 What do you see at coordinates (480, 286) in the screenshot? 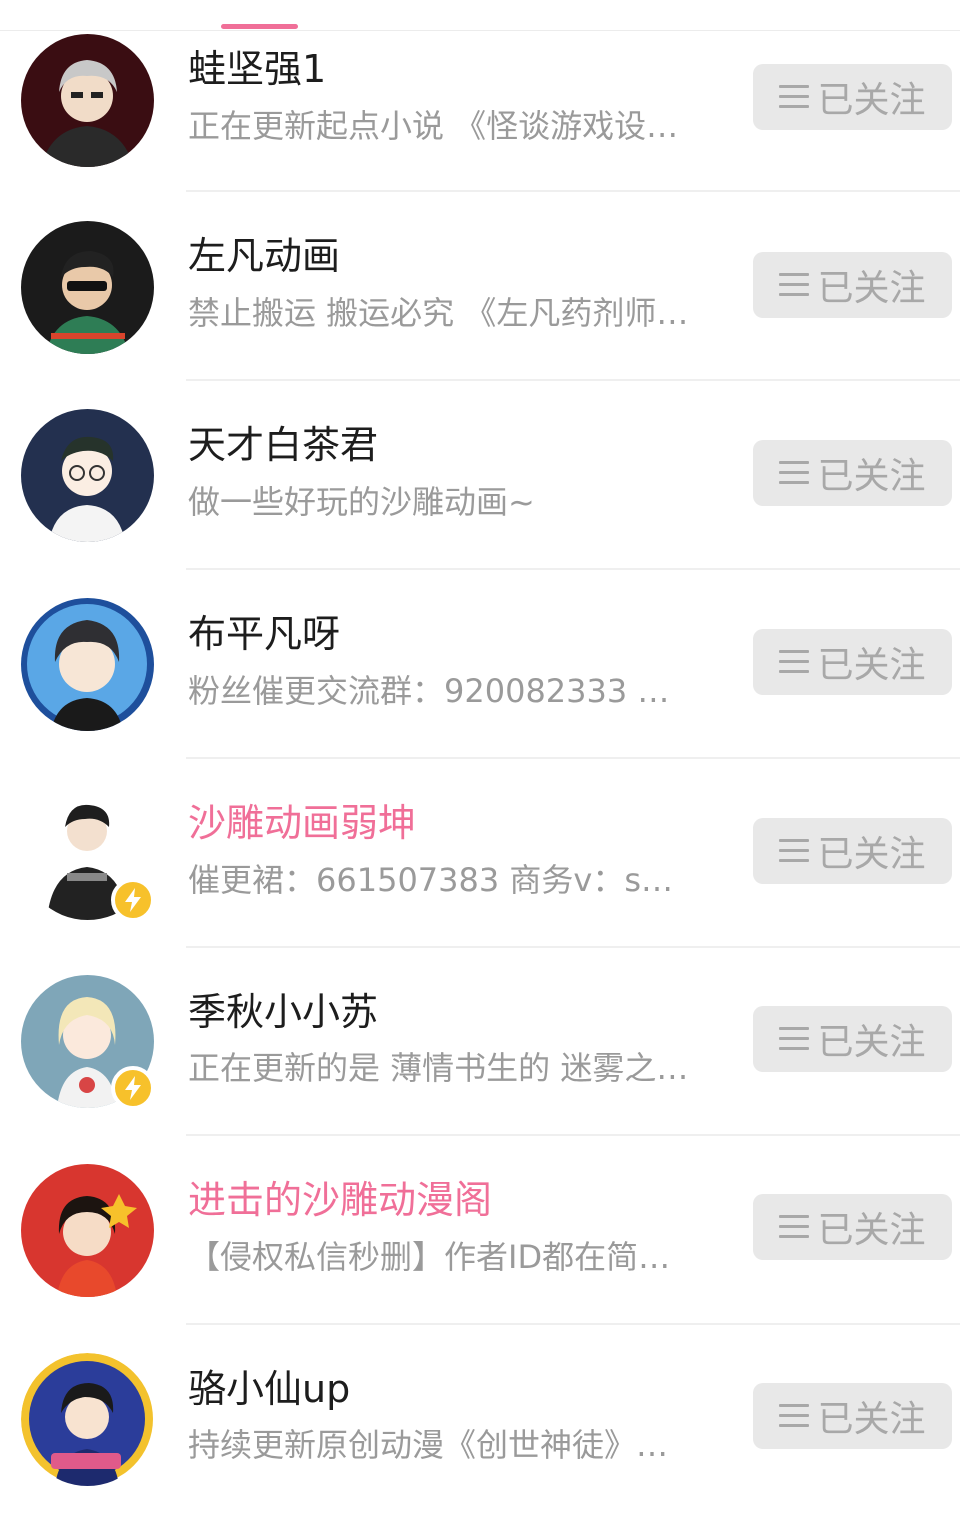
I see `list-item: 左凡动画 禁止搬运 搬运必究 《左凡药剂师… 已关注` at bounding box center [480, 286].